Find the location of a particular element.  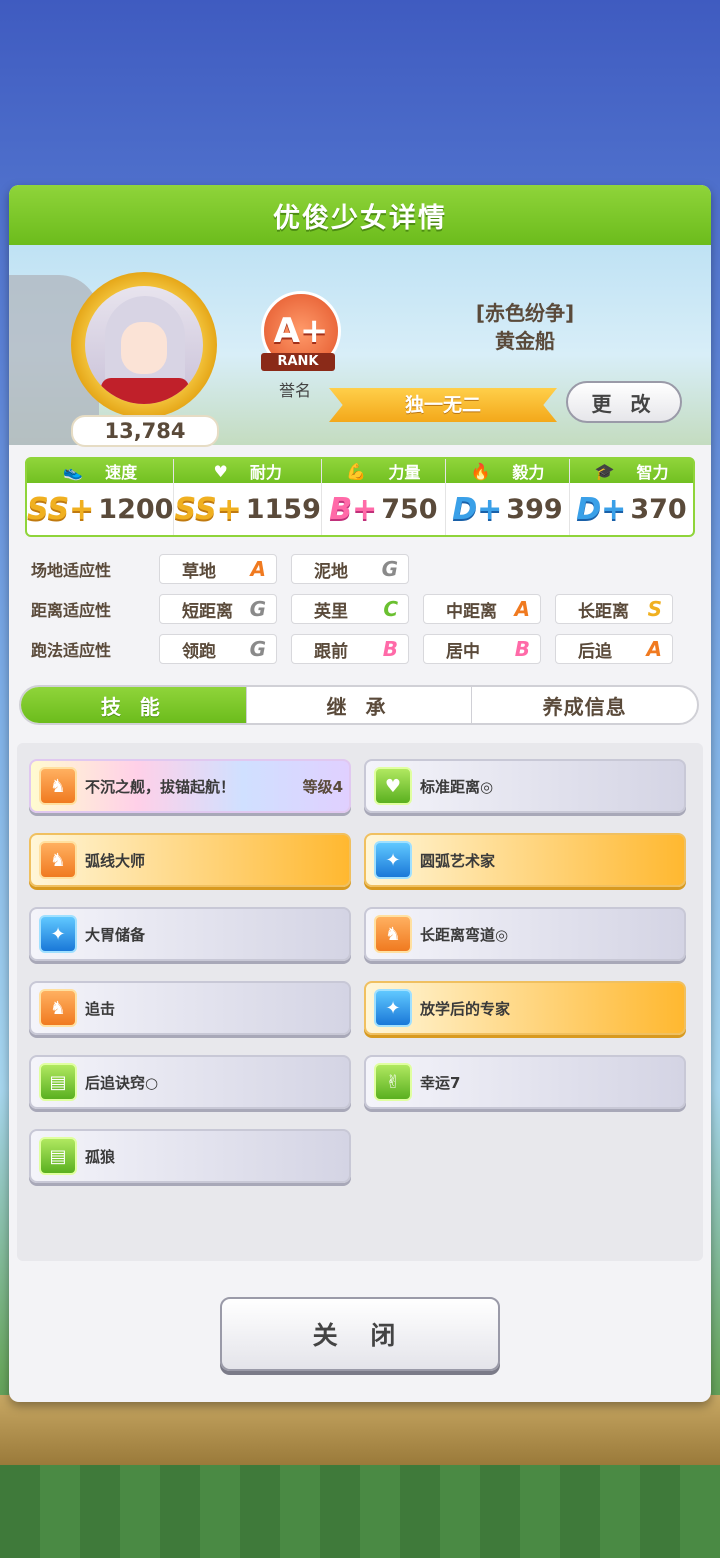

stat-power: 💪 力量 B+ 750 is located at coordinates (383, 497).